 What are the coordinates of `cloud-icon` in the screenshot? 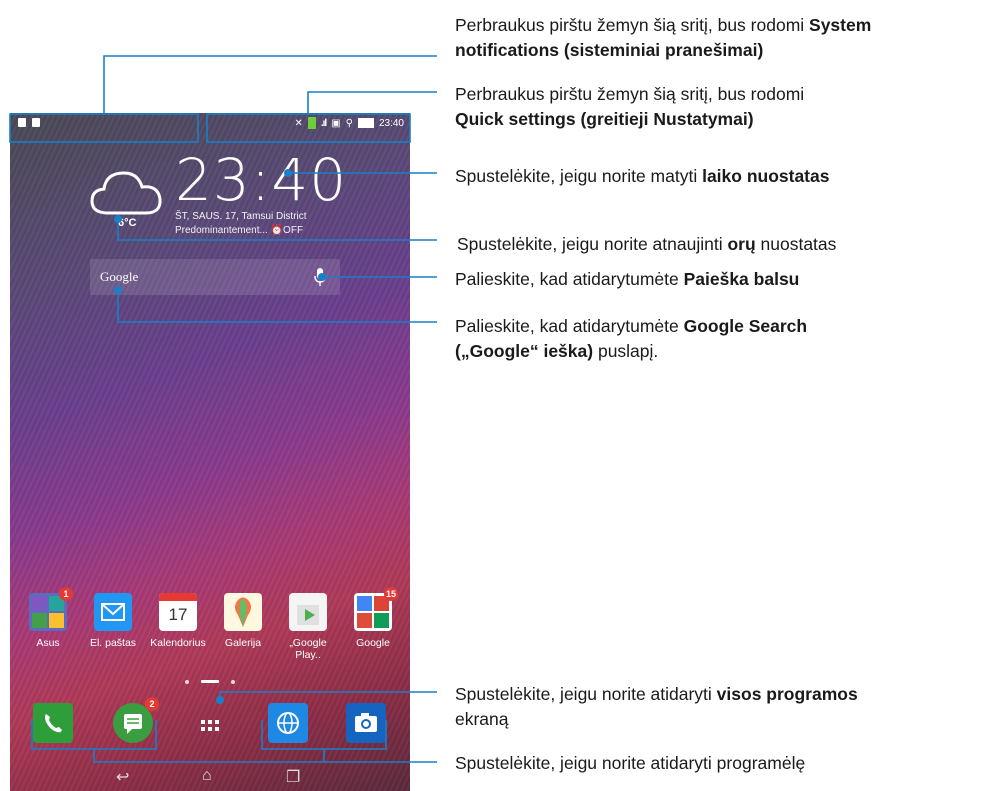 It's located at (128, 191).